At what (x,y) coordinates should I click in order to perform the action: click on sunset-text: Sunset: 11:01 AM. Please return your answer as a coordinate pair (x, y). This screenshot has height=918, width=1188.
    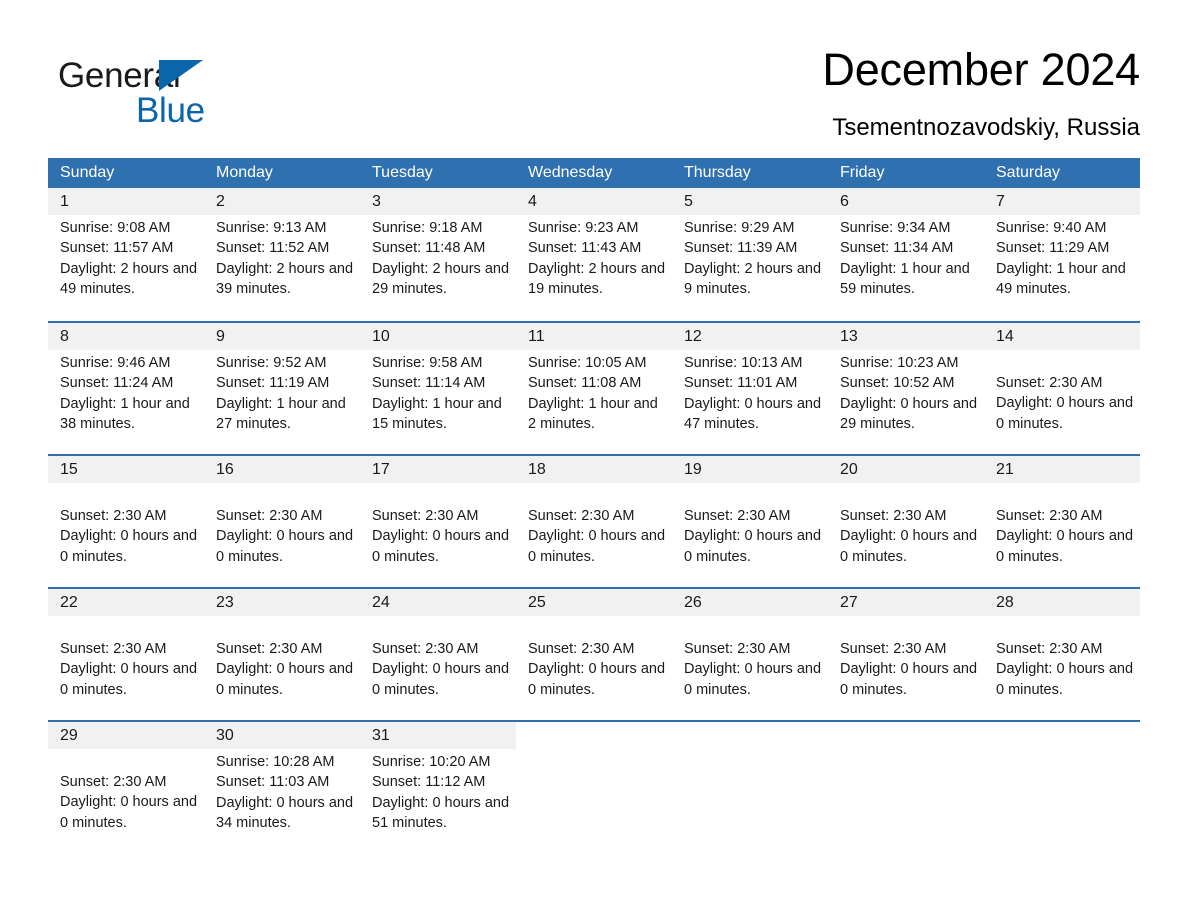
    Looking at the image, I should click on (741, 383).